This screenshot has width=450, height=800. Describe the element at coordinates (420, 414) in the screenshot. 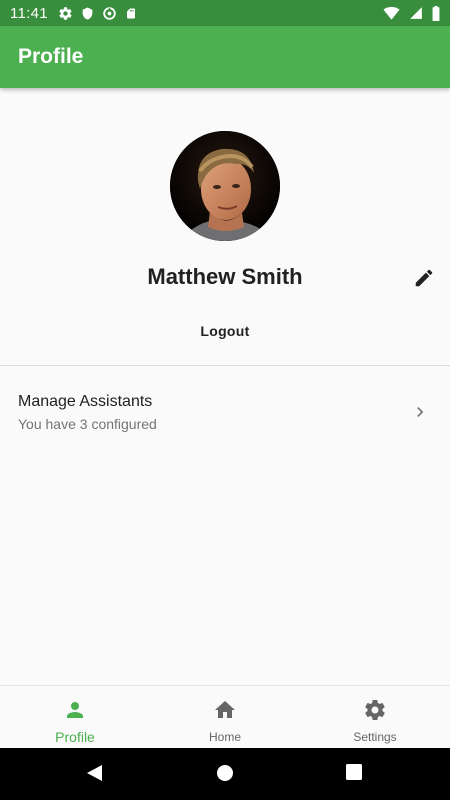

I see `chevron-right-icon` at that location.